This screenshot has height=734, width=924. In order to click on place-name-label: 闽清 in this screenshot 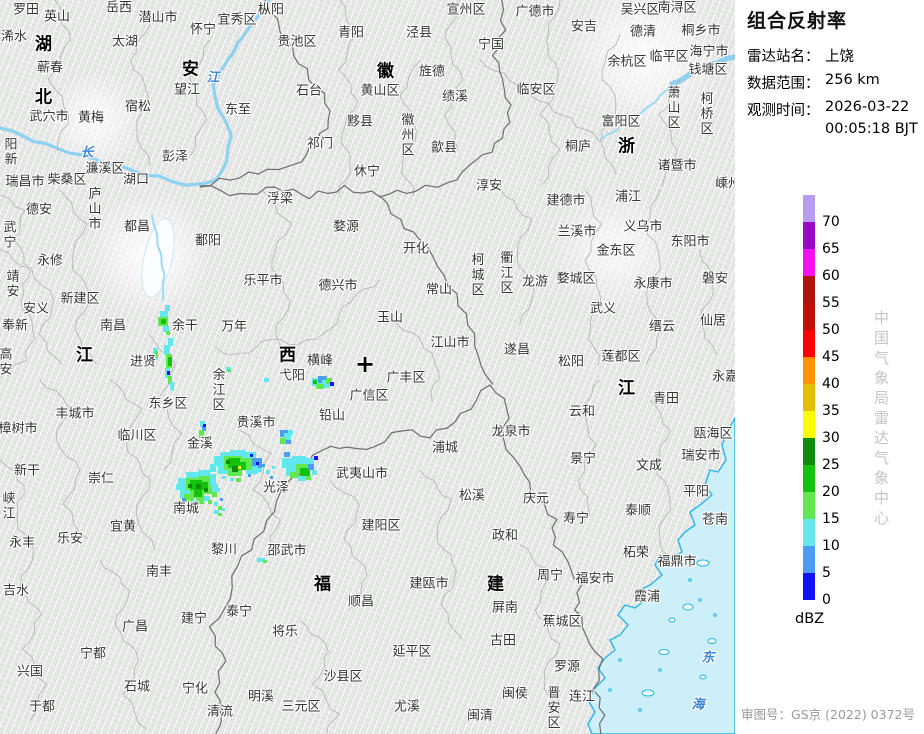, I will do `click(480, 716)`.